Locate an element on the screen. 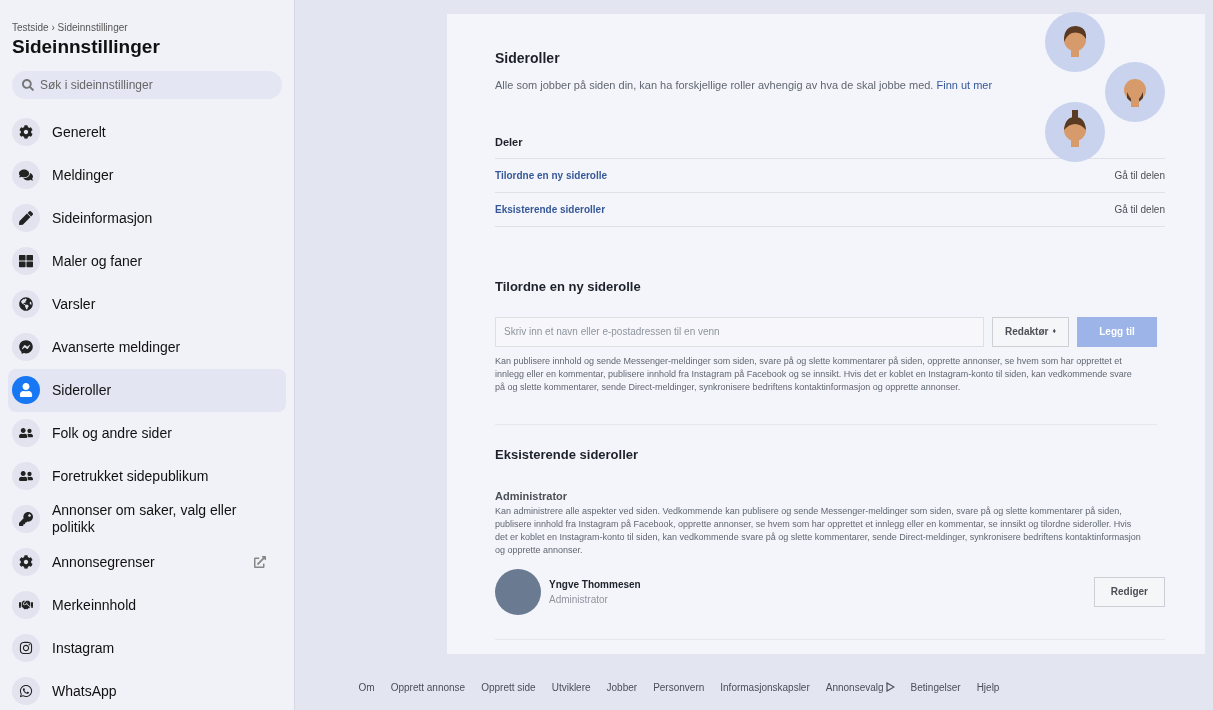 This screenshot has width=1213, height=710. sidebar-item: Annonser om saker, valg eller politikk is located at coordinates (147, 519).